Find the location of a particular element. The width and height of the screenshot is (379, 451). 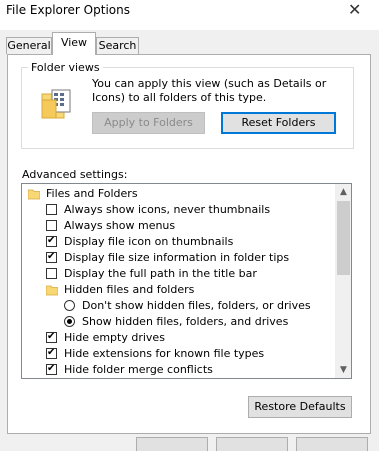

radio-button is located at coordinates (69, 305).